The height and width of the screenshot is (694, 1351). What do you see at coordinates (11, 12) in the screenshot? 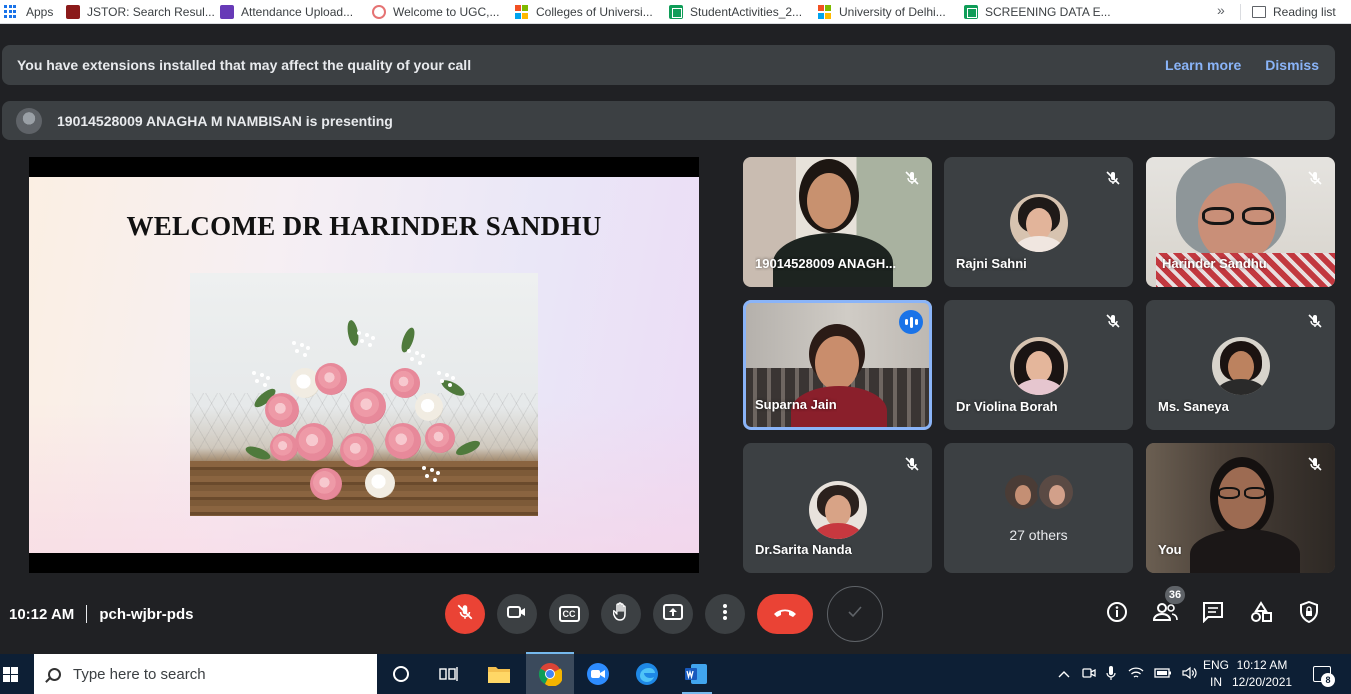
I see `apps-grid-icon` at bounding box center [11, 12].